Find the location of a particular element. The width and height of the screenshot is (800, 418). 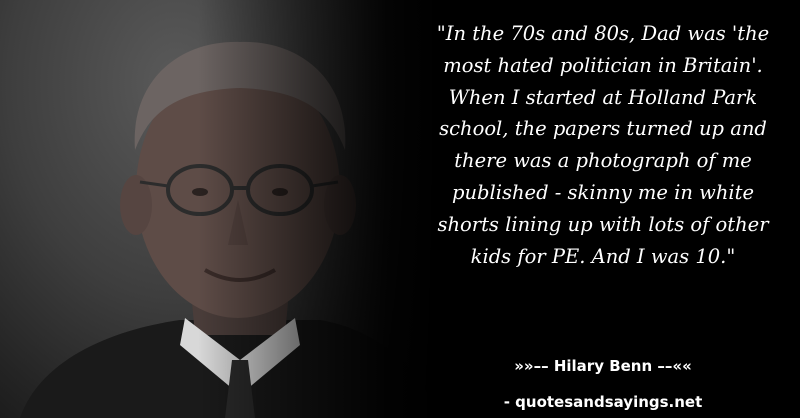

source-site: - quotesandsayings.net is located at coordinates (603, 402).